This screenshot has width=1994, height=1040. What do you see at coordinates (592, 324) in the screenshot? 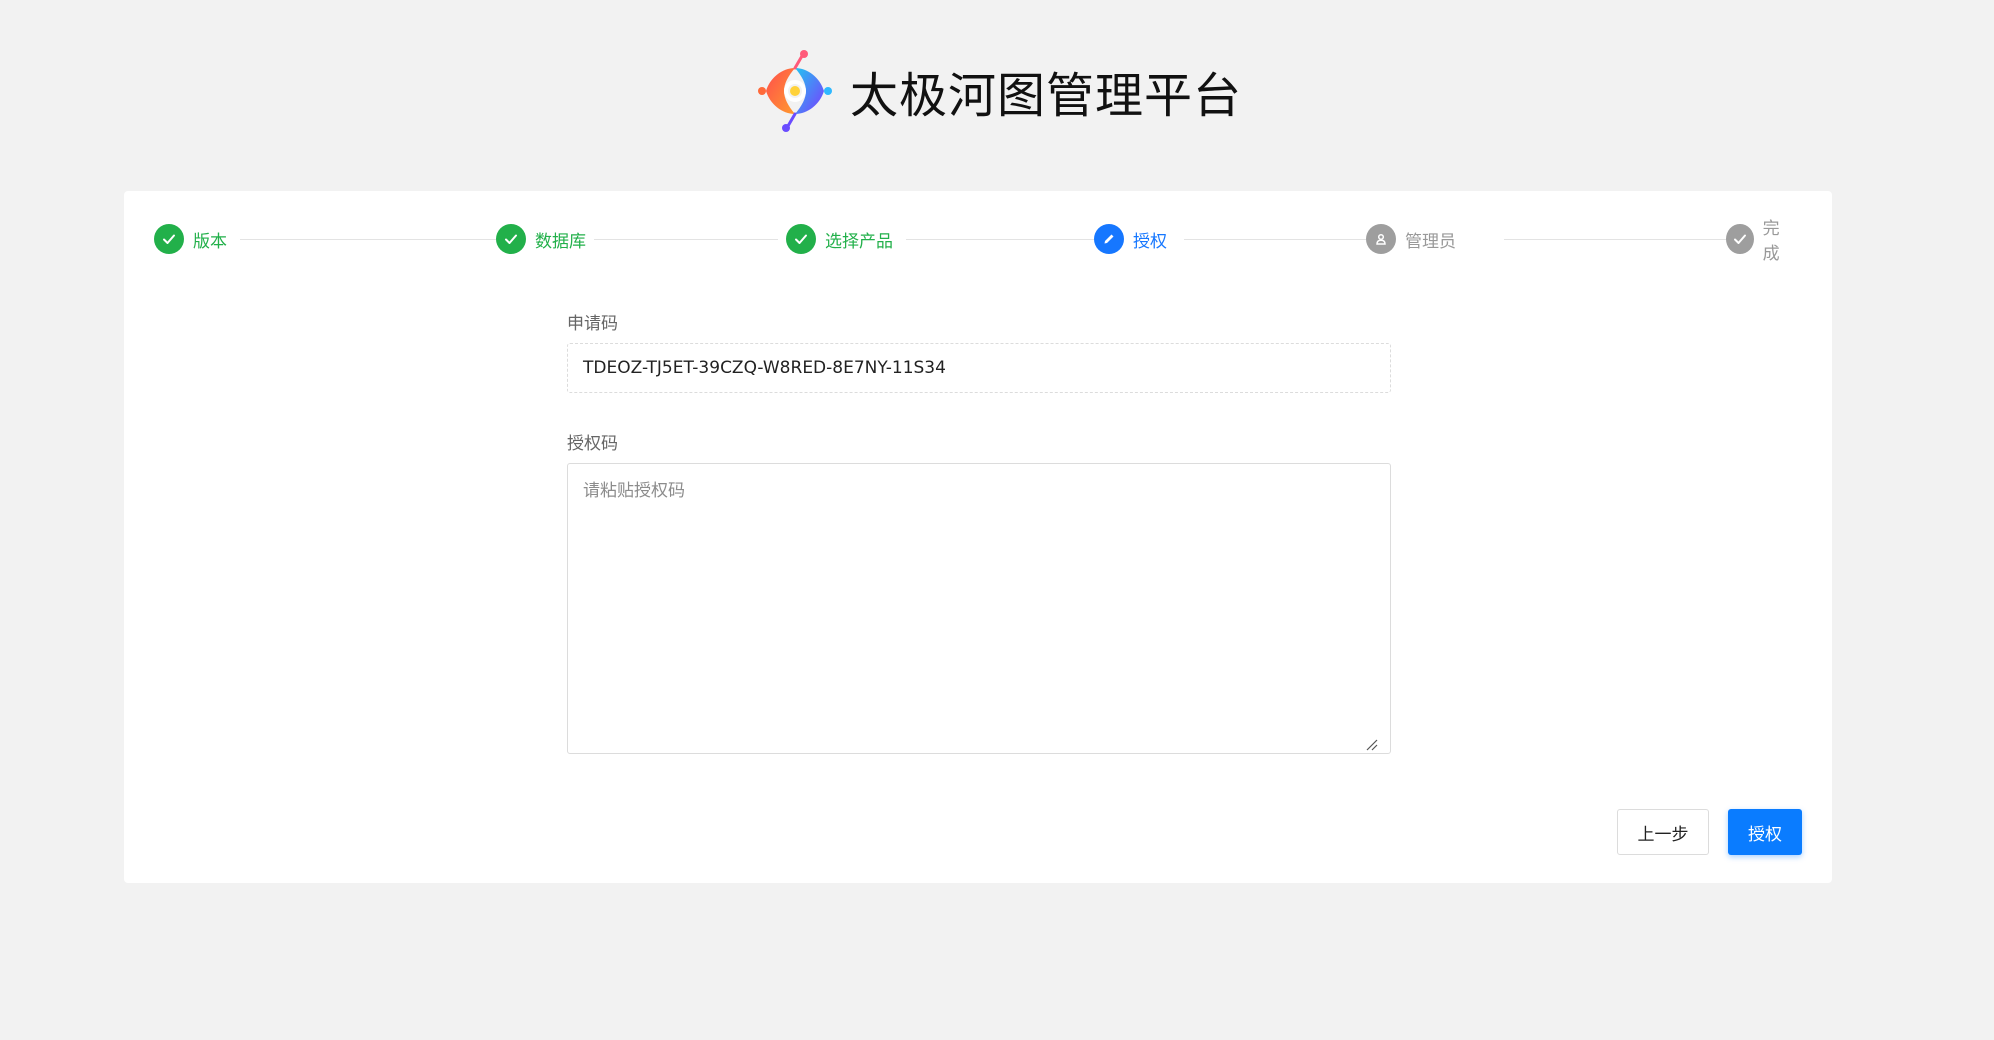
I see `request-code-label: 申请码` at bounding box center [592, 324].